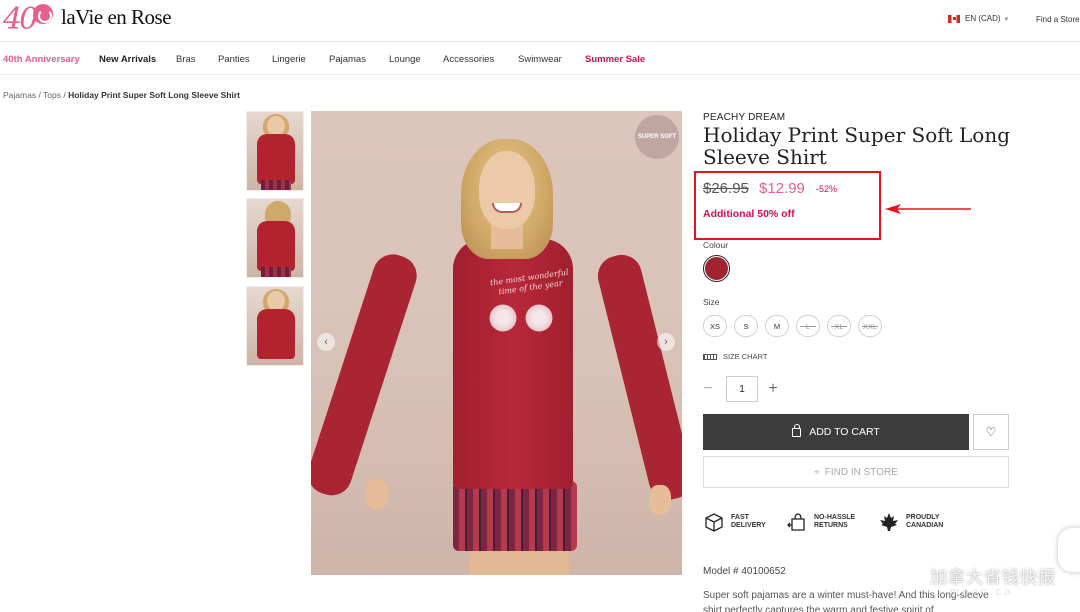  Describe the element at coordinates (923, 517) in the screenshot. I see `feature-line1: PROUDLY` at that location.